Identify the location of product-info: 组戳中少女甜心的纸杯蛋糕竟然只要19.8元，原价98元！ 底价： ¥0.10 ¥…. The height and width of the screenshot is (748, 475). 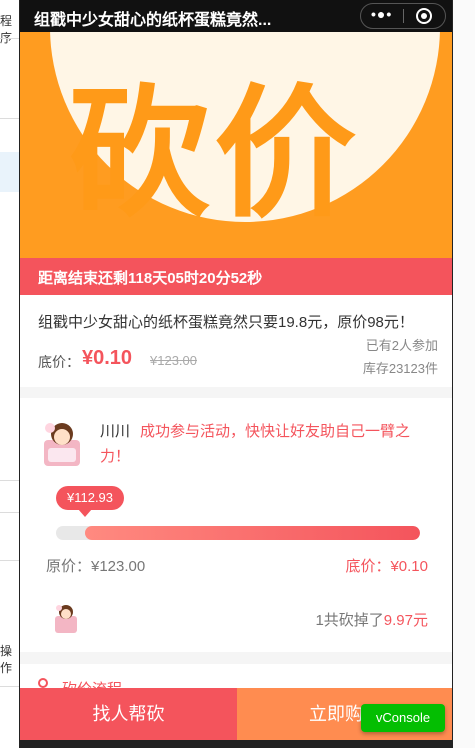
(236, 341).